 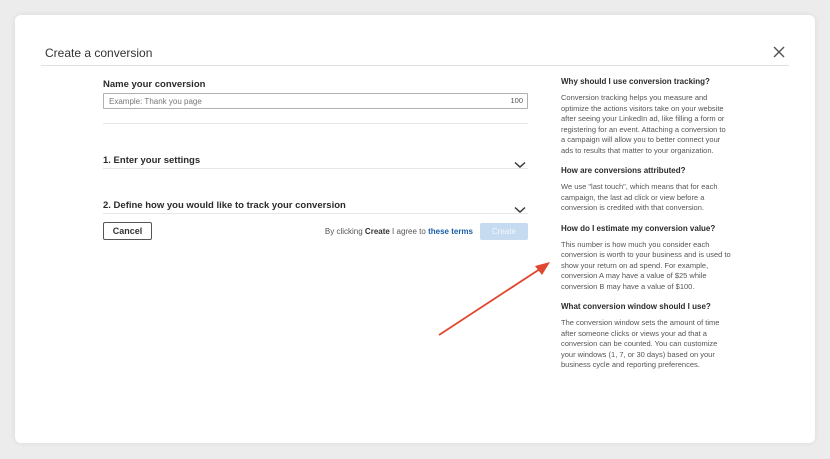 I want to click on name-input-field: 100, so click(x=315, y=101).